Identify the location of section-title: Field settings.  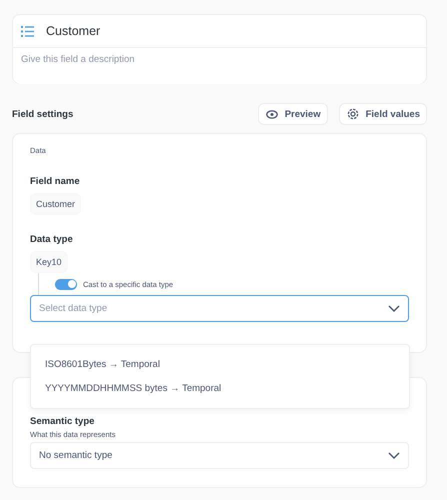
(43, 114).